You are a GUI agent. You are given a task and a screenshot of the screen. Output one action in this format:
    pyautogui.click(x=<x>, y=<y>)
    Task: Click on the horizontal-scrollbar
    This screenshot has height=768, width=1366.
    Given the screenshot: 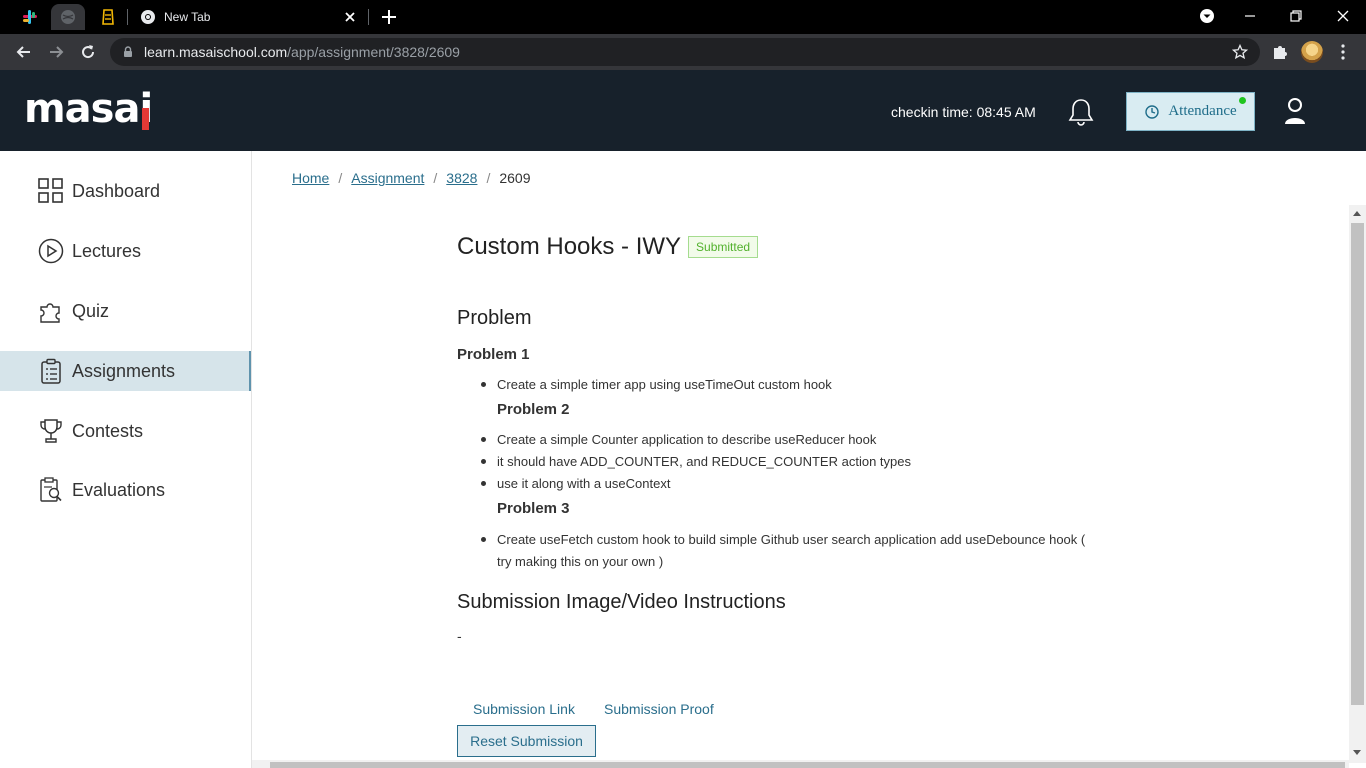 What is the action you would take?
    pyautogui.click(x=800, y=764)
    